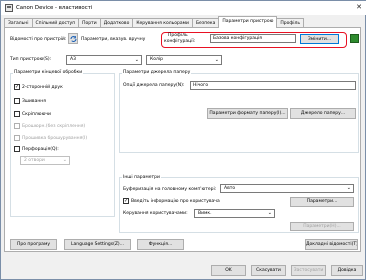  I want to click on punch-label: Перфорація(Q):, so click(40, 149).